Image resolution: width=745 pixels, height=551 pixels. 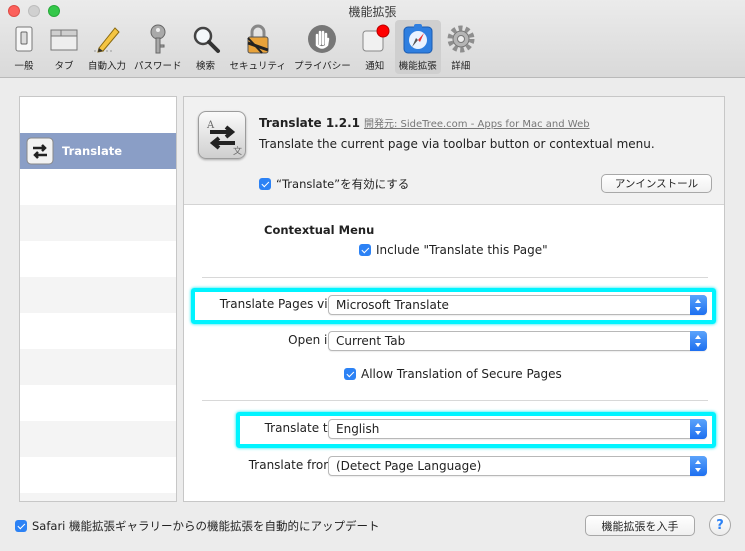 I want to click on allow-secure-pages-checkbox: Allow Translation of Secure Pages, so click(x=453, y=374).